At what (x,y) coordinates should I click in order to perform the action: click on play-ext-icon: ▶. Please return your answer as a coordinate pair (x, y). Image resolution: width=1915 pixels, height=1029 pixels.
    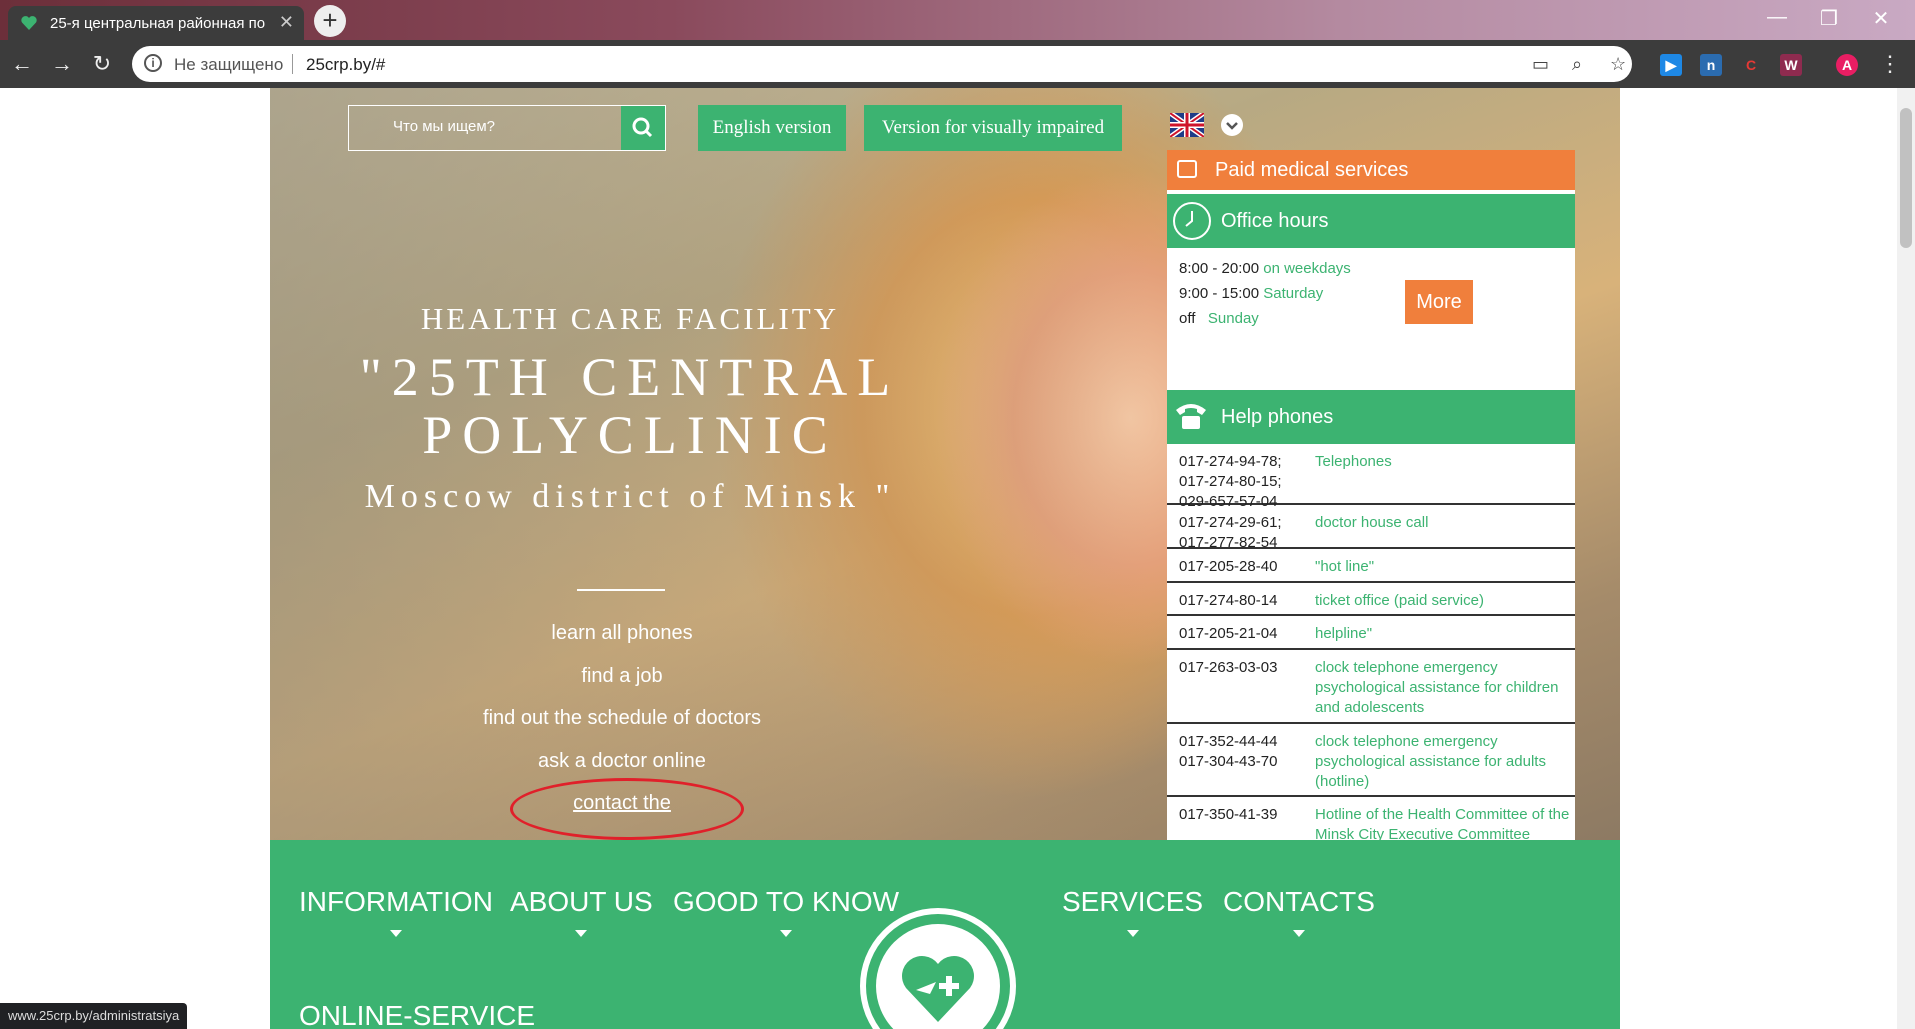
    Looking at the image, I should click on (1671, 65).